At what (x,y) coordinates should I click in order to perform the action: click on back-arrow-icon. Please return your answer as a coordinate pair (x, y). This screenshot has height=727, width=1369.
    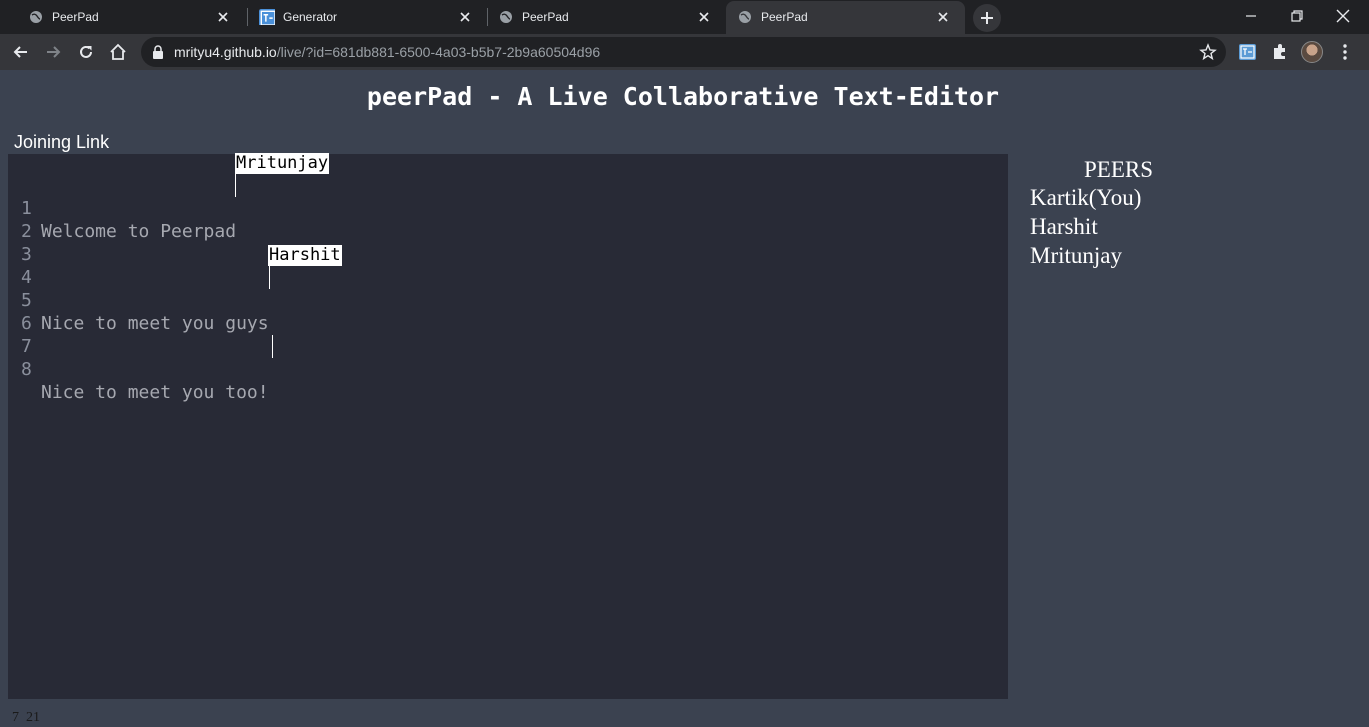
    Looking at the image, I should click on (21, 52).